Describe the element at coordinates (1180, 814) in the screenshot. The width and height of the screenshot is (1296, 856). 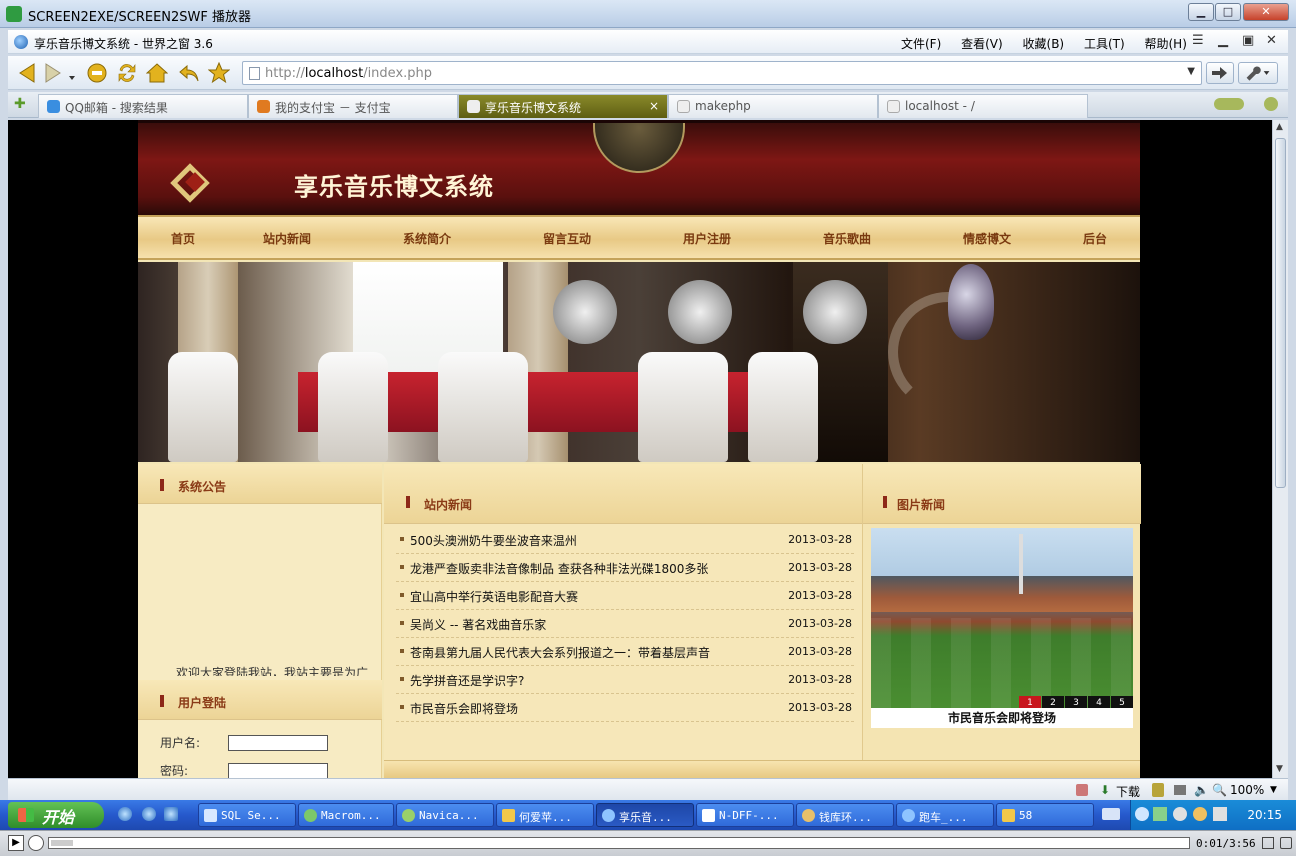
I see `tray-network-icon` at that location.